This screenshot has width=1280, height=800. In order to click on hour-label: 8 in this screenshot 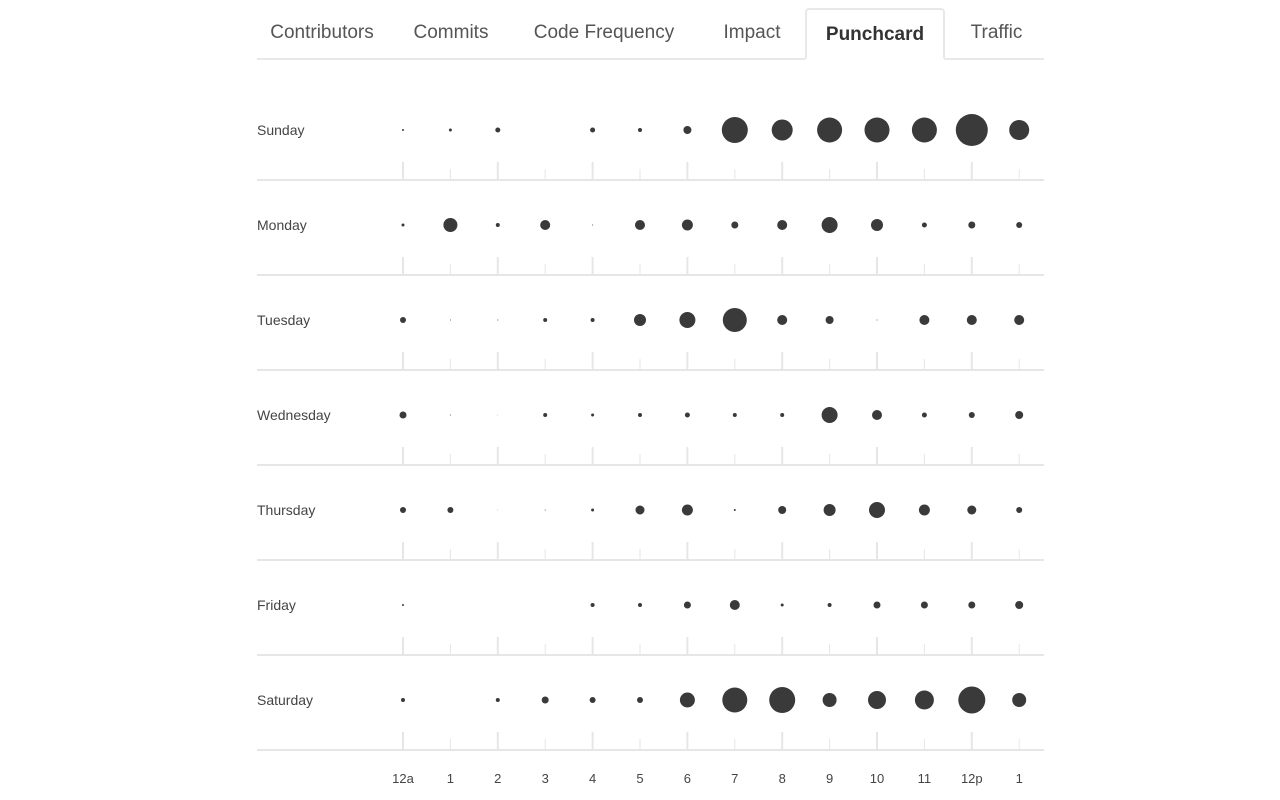, I will do `click(782, 778)`.